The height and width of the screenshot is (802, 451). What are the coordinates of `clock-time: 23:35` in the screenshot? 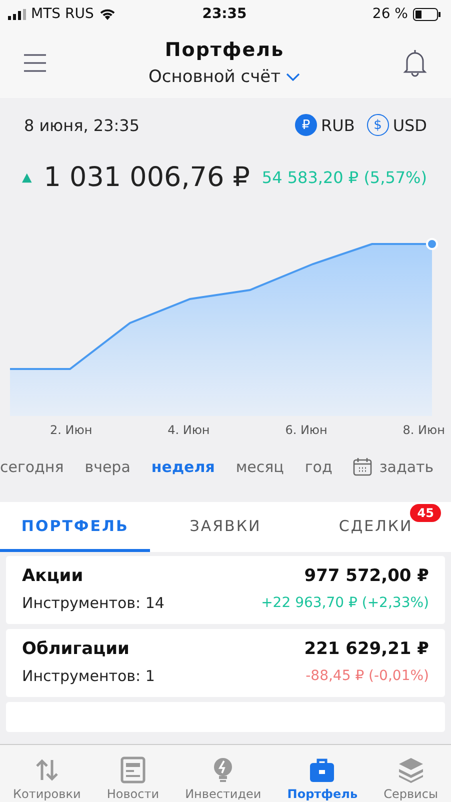 It's located at (224, 14).